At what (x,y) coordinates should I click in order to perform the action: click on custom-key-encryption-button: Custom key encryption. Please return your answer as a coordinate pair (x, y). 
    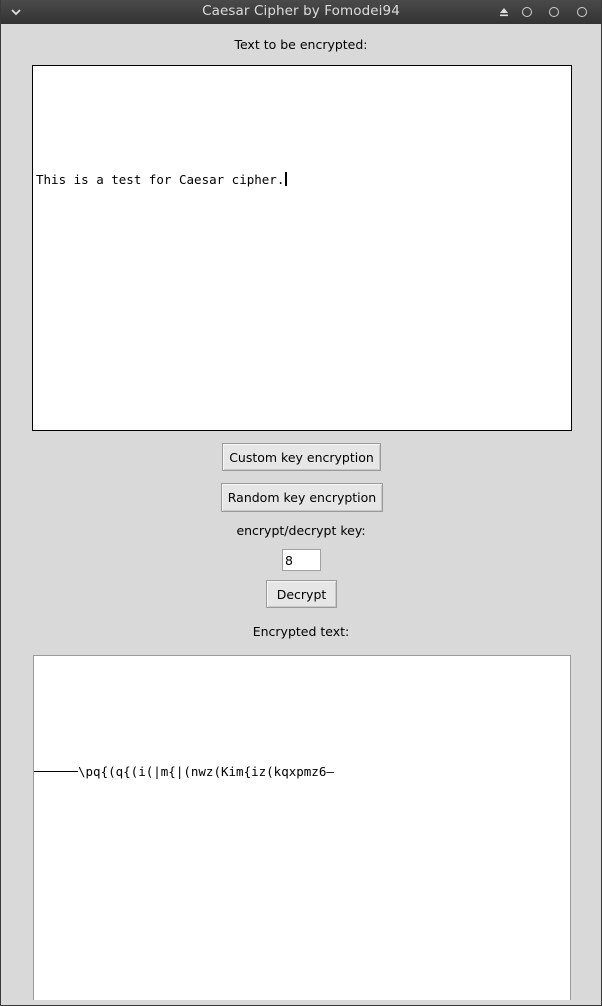
    Looking at the image, I should click on (301, 457).